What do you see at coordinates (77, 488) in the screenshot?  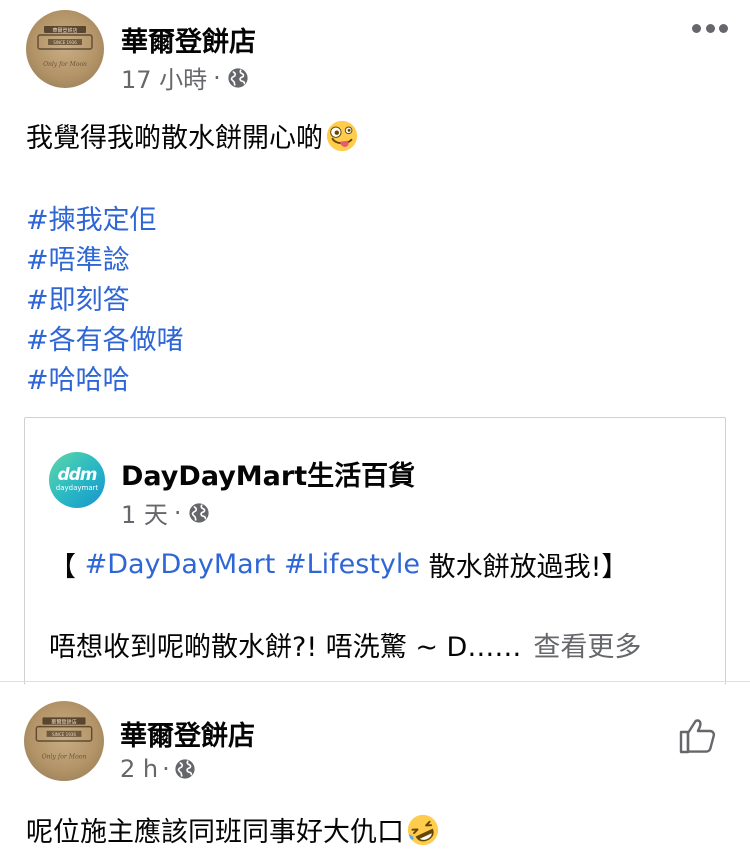 I see `daydaymart-logo-sub: daydaymart` at bounding box center [77, 488].